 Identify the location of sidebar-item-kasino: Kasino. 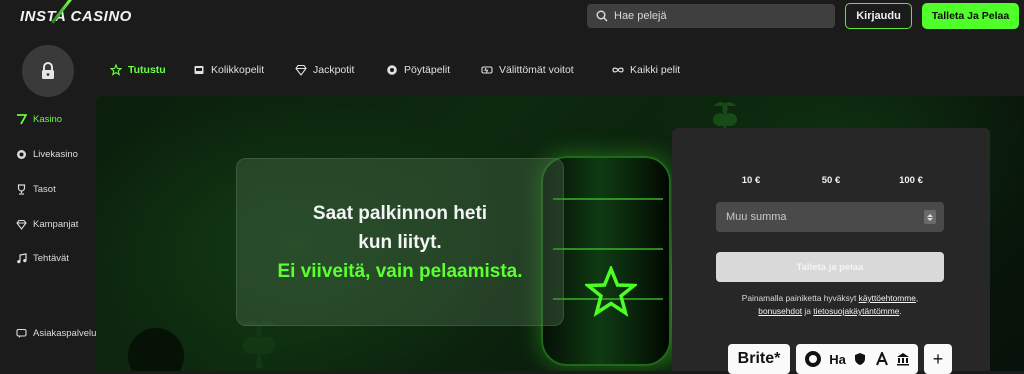
(39, 119).